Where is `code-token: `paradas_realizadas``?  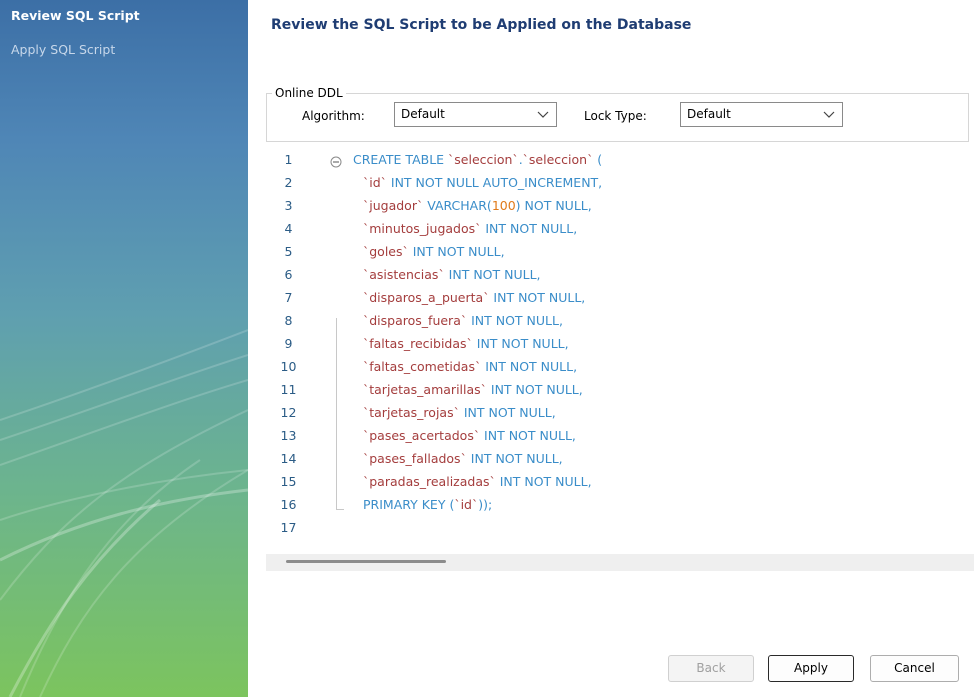 code-token: `paradas_realizadas` is located at coordinates (429, 481).